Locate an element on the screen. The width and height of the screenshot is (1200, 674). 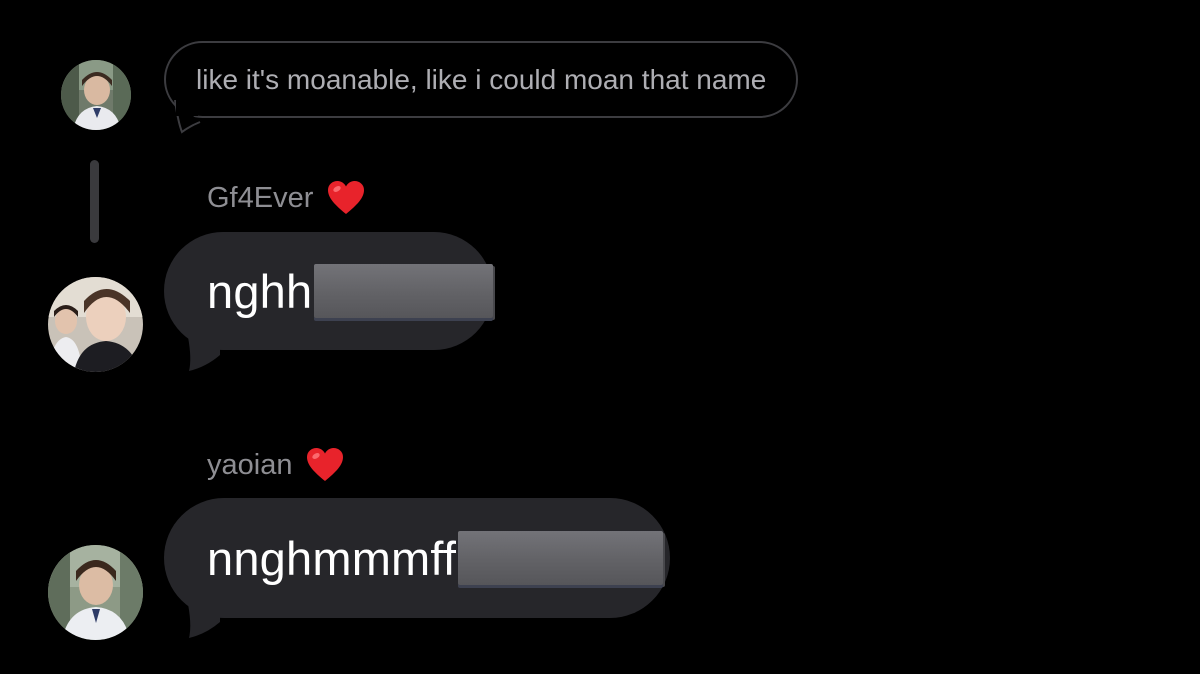
message-bubble: nghh is located at coordinates (328, 291).